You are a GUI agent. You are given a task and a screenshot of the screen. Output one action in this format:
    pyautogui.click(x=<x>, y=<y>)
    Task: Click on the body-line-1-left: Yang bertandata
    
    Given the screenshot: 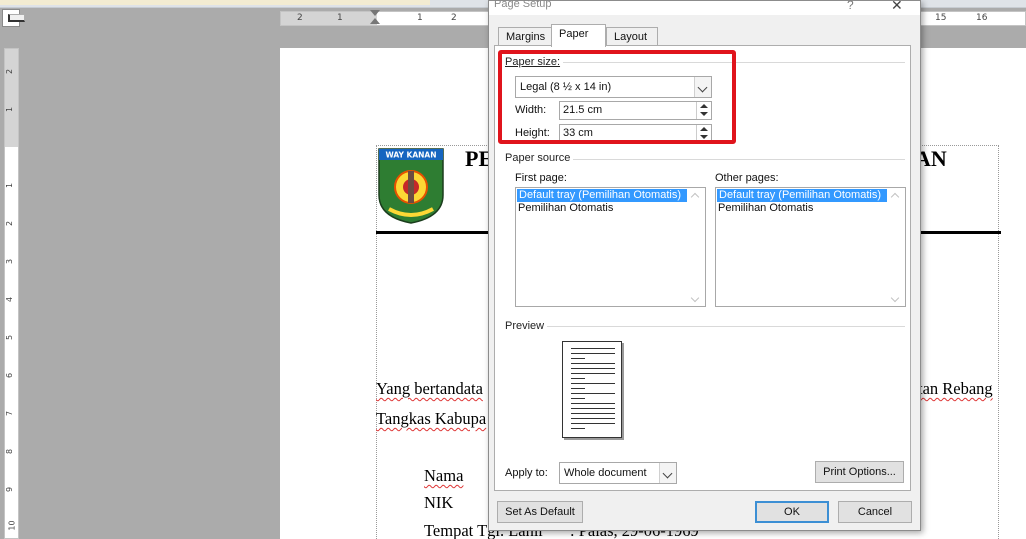 What is the action you would take?
    pyautogui.click(x=429, y=389)
    